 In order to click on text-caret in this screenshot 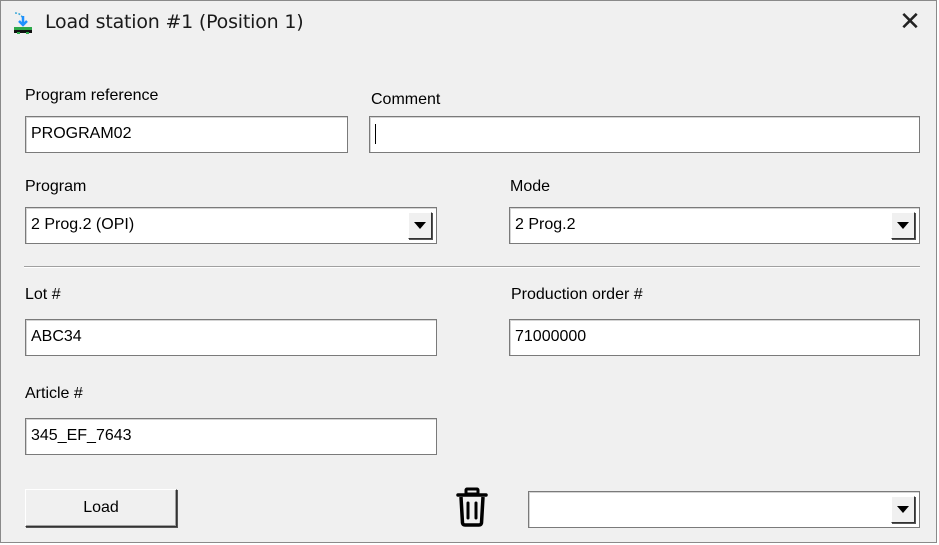, I will do `click(375, 134)`.